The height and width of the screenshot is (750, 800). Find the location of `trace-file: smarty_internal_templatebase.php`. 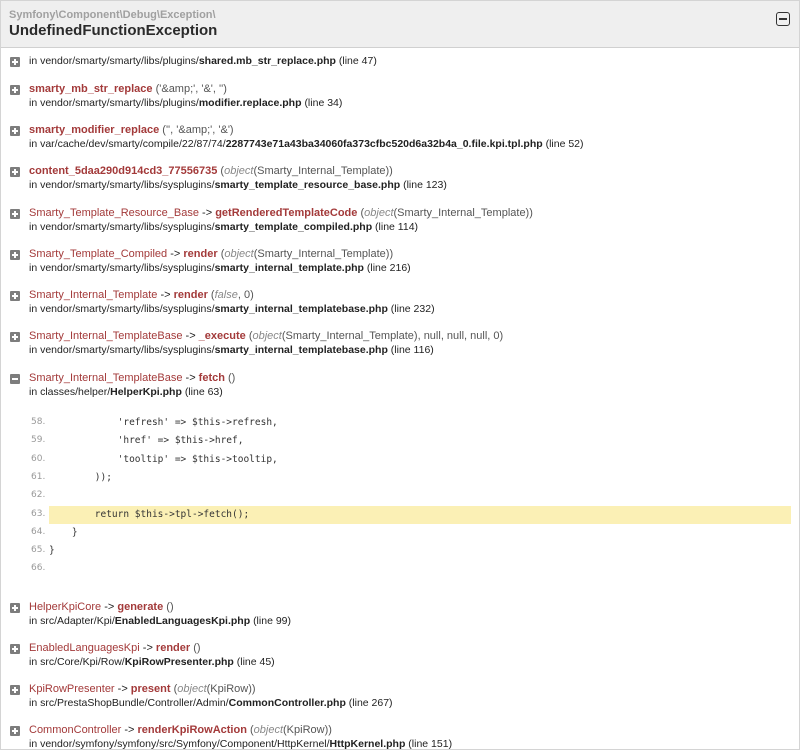

trace-file: smarty_internal_templatebase.php is located at coordinates (301, 350).